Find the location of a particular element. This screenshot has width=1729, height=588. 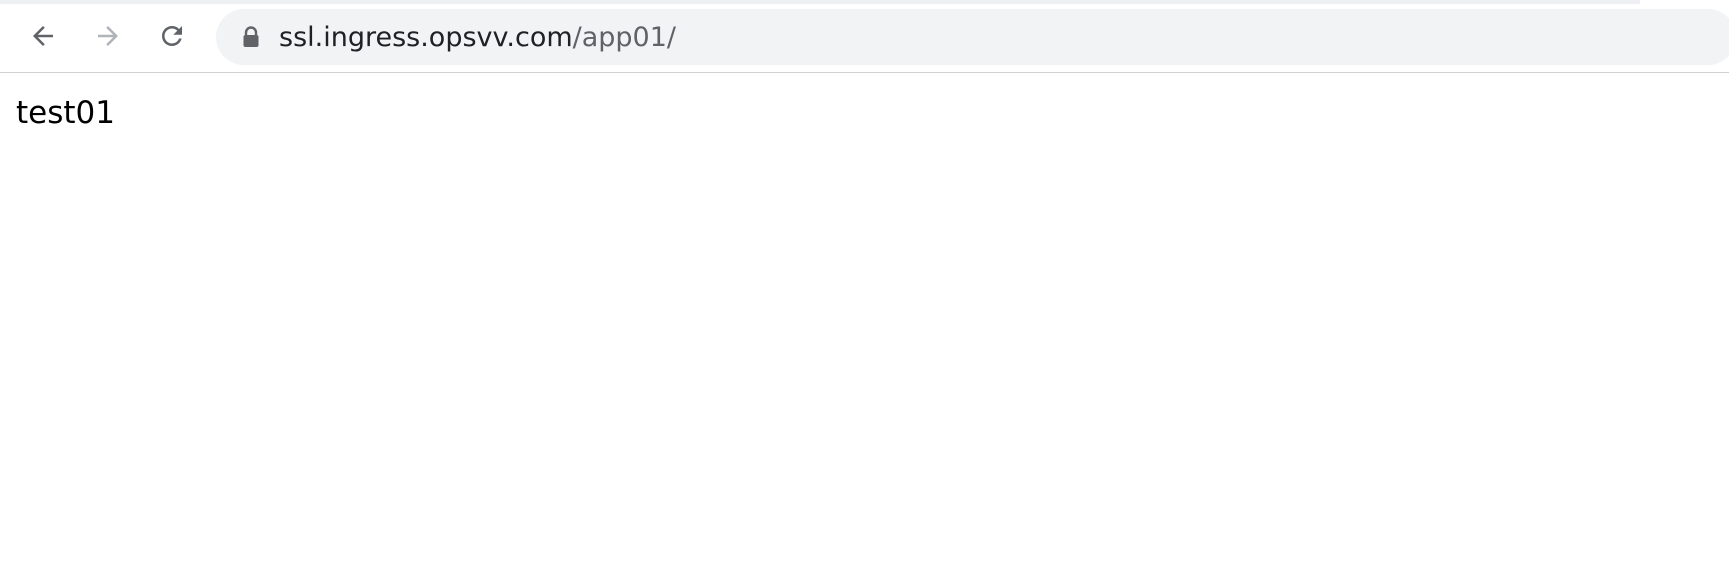

arrow-right-icon is located at coordinates (108, 36).